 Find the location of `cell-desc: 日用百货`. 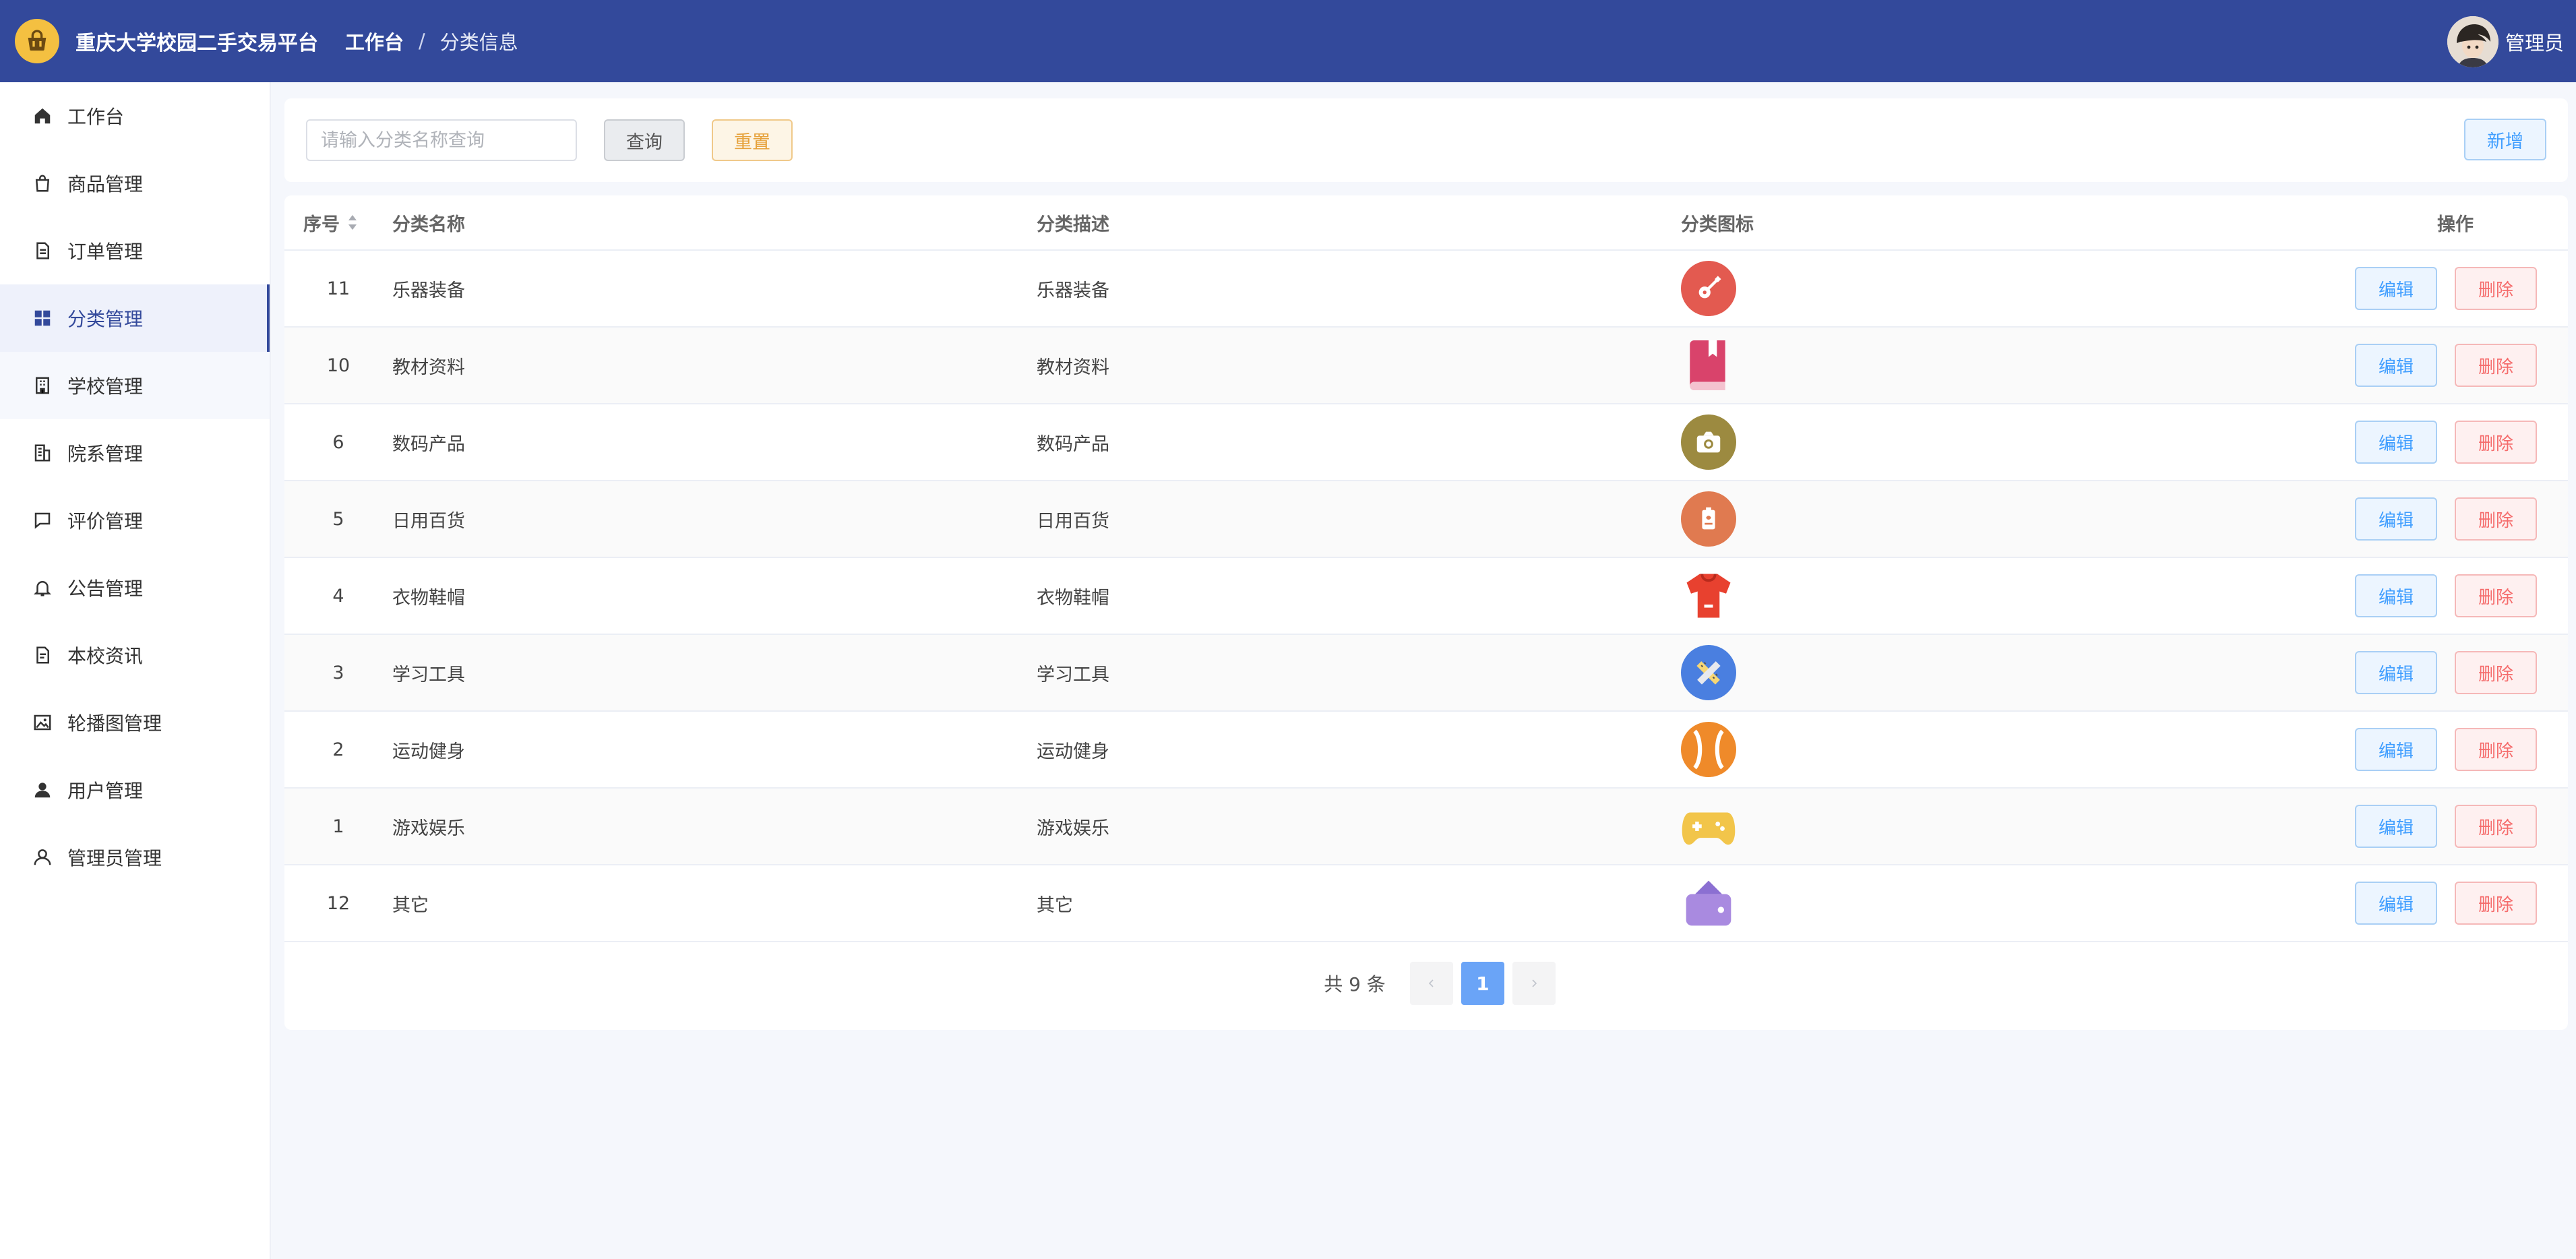

cell-desc: 日用百货 is located at coordinates (1073, 521).